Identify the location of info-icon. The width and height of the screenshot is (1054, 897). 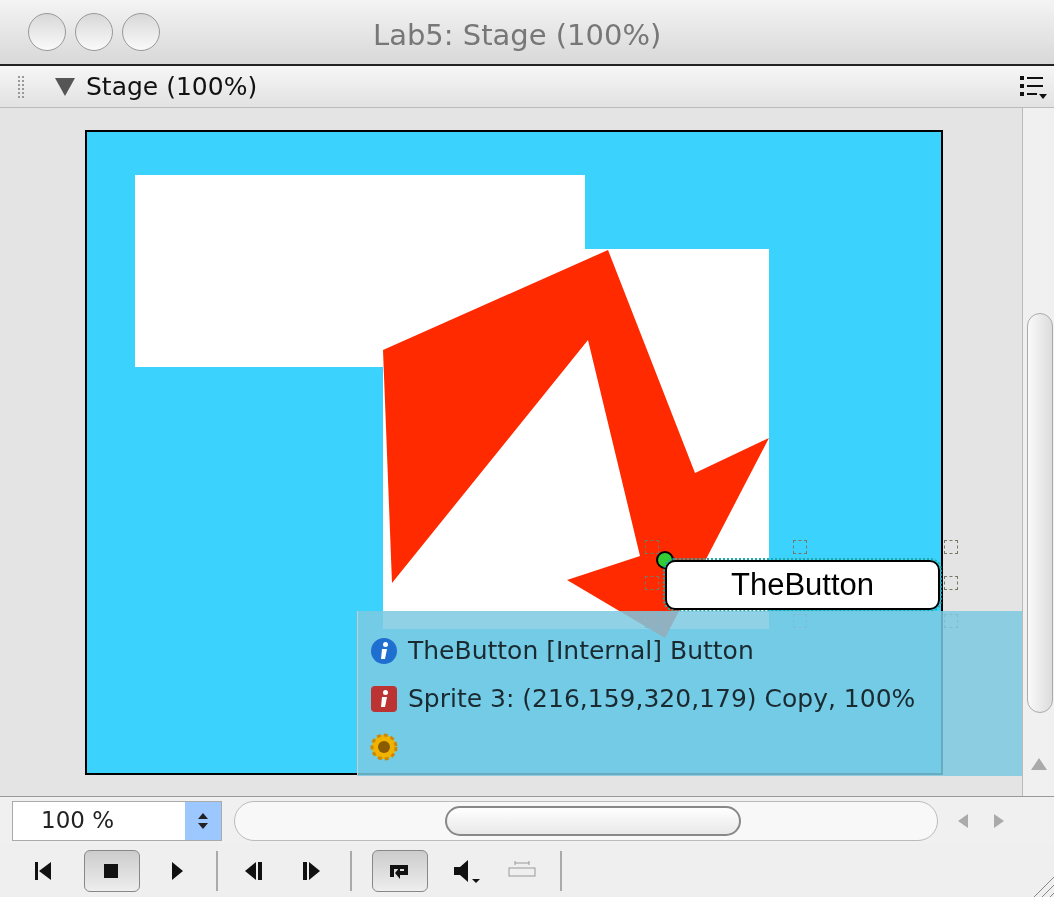
(384, 651).